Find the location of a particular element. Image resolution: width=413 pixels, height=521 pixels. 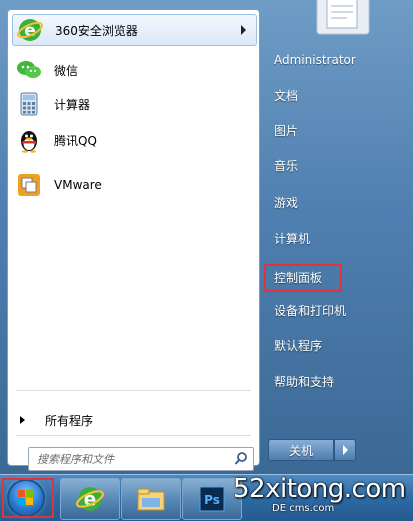

all-programs-label: 所有程序 is located at coordinates (69, 420).